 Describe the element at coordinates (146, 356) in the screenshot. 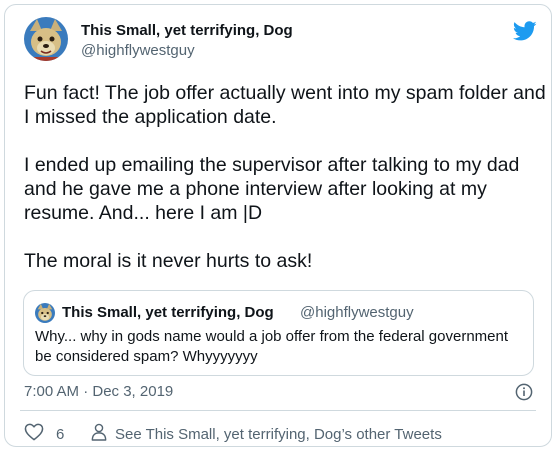

I see `quoted-line: be considered spam? Whyyyyyyy` at that location.